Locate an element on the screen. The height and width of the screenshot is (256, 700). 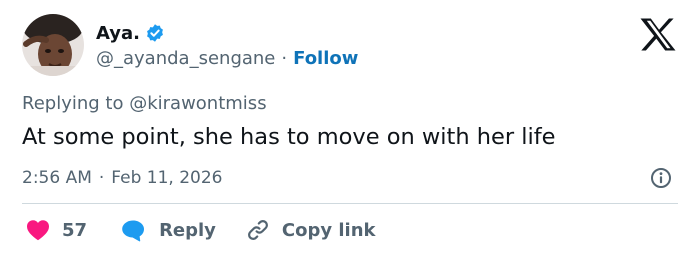
reply-label: Reply is located at coordinates (187, 230).